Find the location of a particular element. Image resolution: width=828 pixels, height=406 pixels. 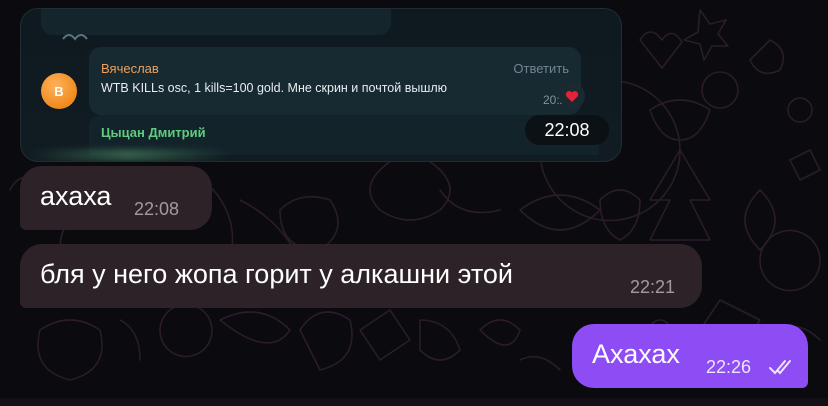

message-time: 22:26 is located at coordinates (729, 367).